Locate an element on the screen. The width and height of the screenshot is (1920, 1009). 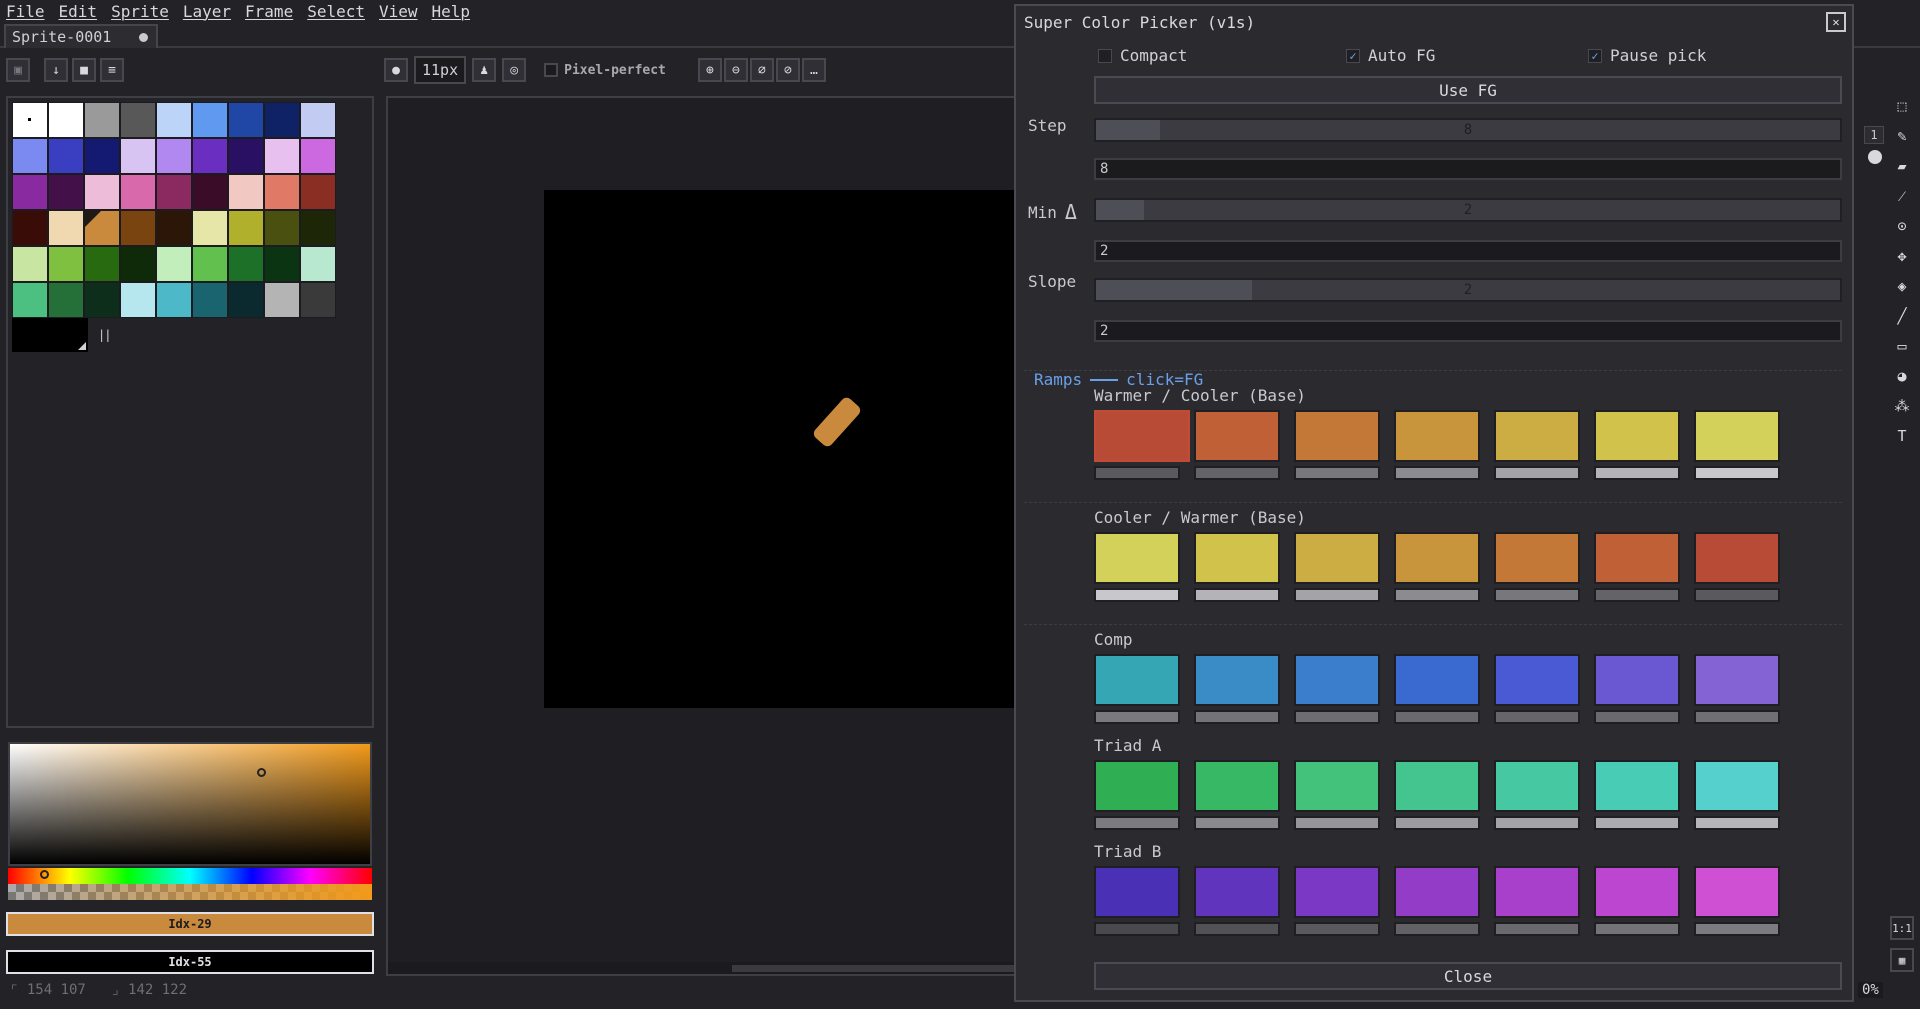
ink-icon: ♟ is located at coordinates (484, 70).